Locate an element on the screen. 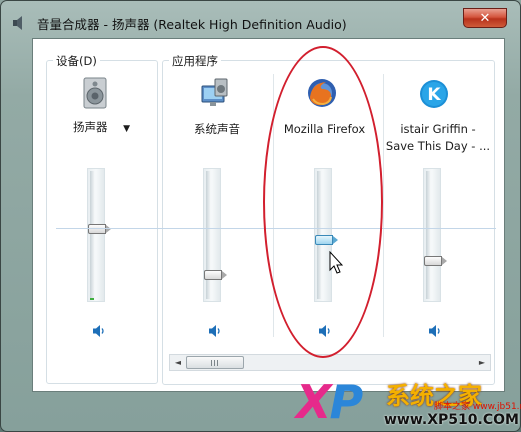  speaker-device-icon is located at coordinates (95, 93).